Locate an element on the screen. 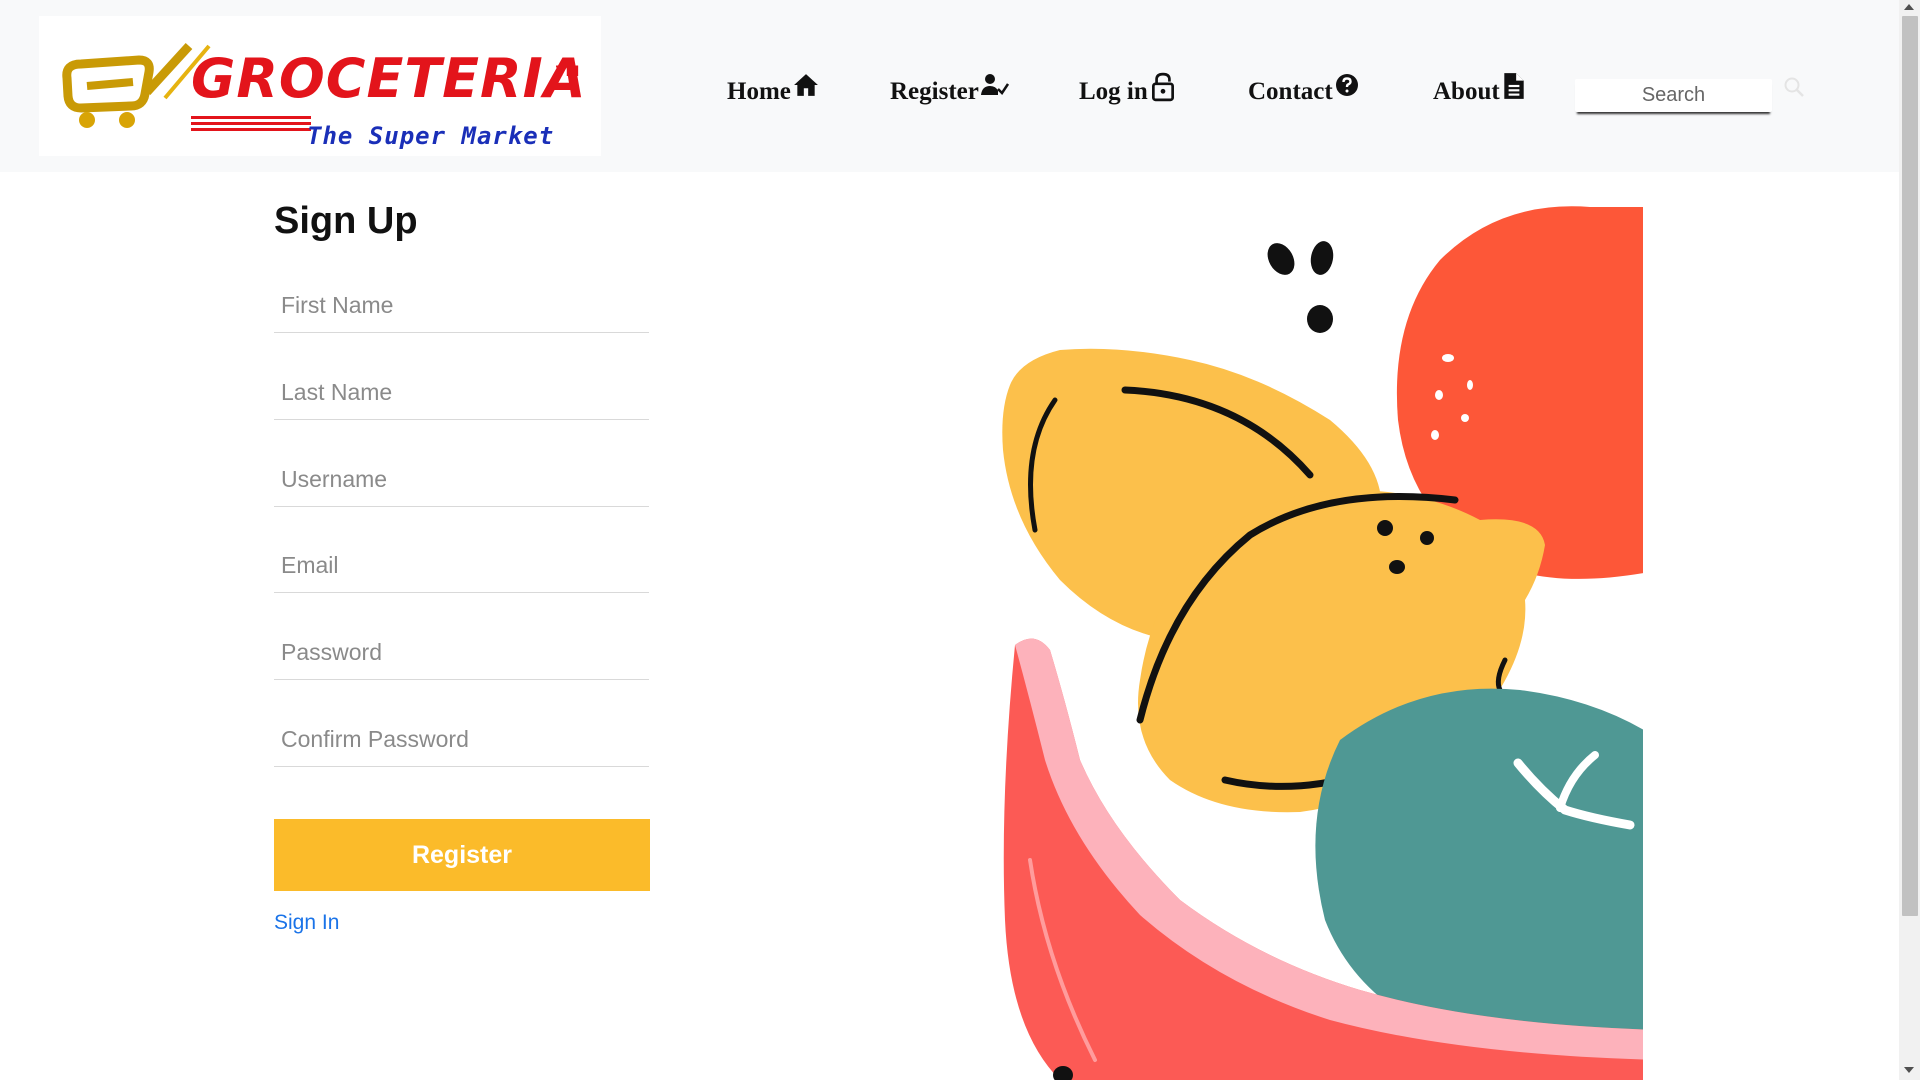  groceteria-logo: GROCETERIA TM The Super Market is located at coordinates (320, 86).